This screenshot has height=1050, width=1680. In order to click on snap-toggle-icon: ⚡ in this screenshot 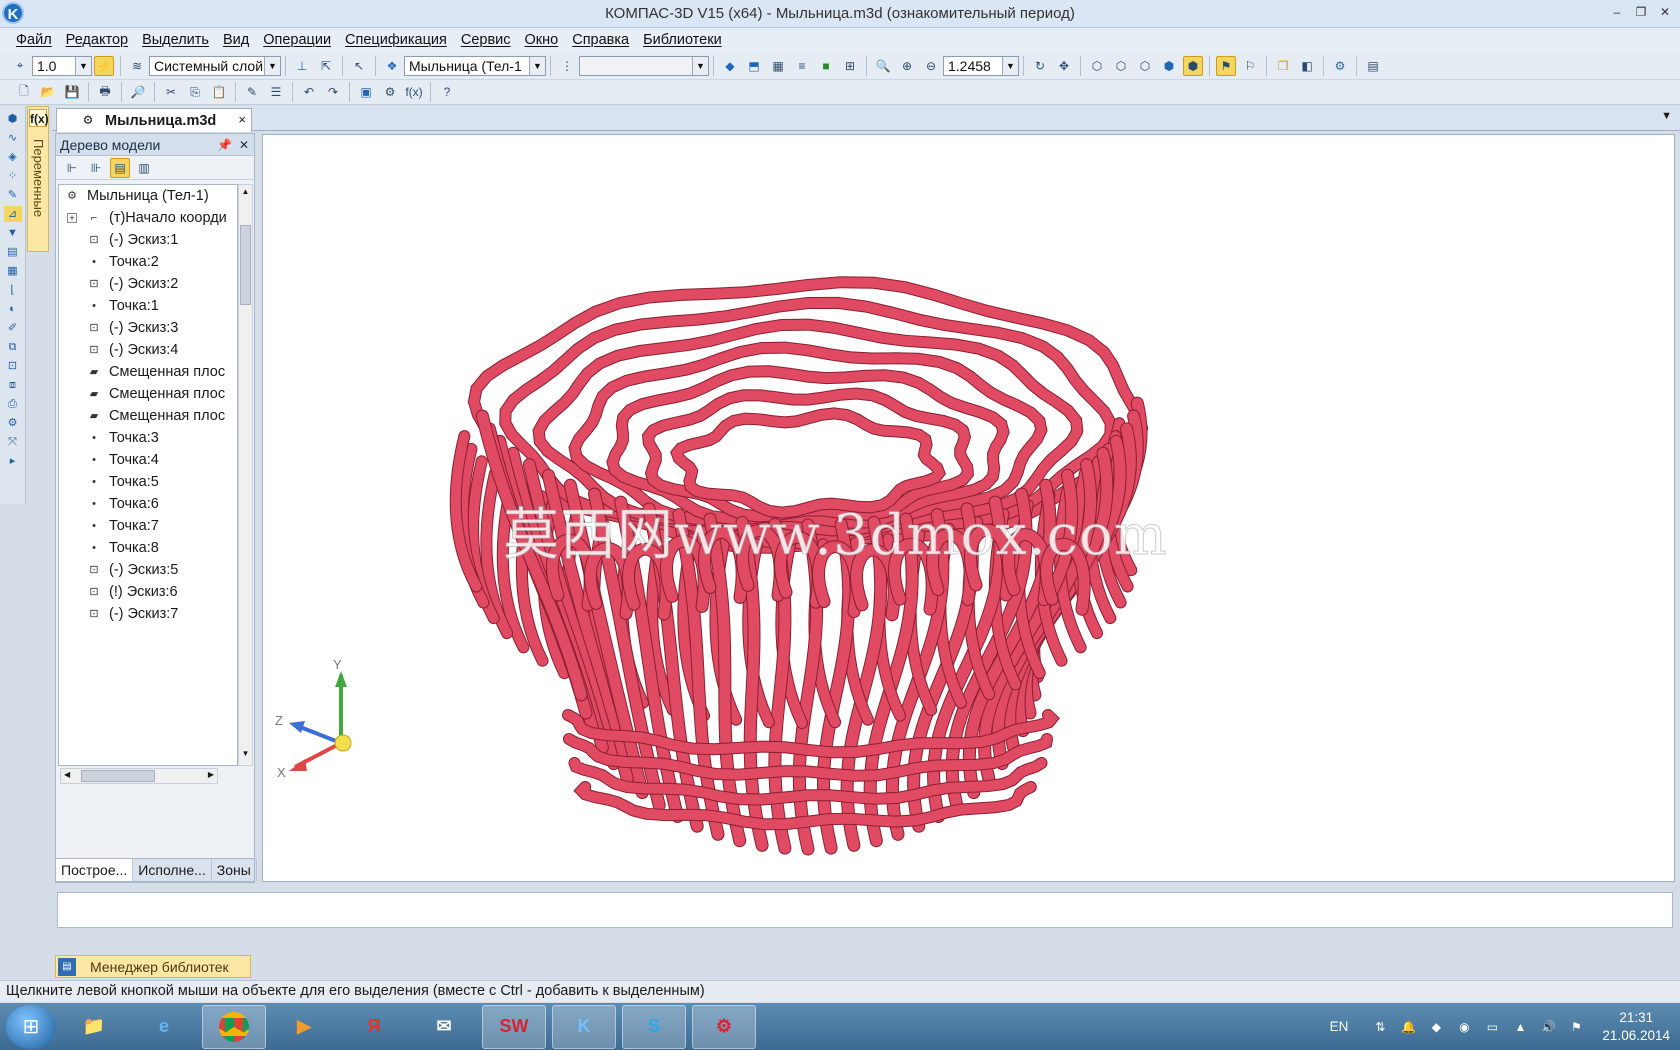, I will do `click(104, 65)`.